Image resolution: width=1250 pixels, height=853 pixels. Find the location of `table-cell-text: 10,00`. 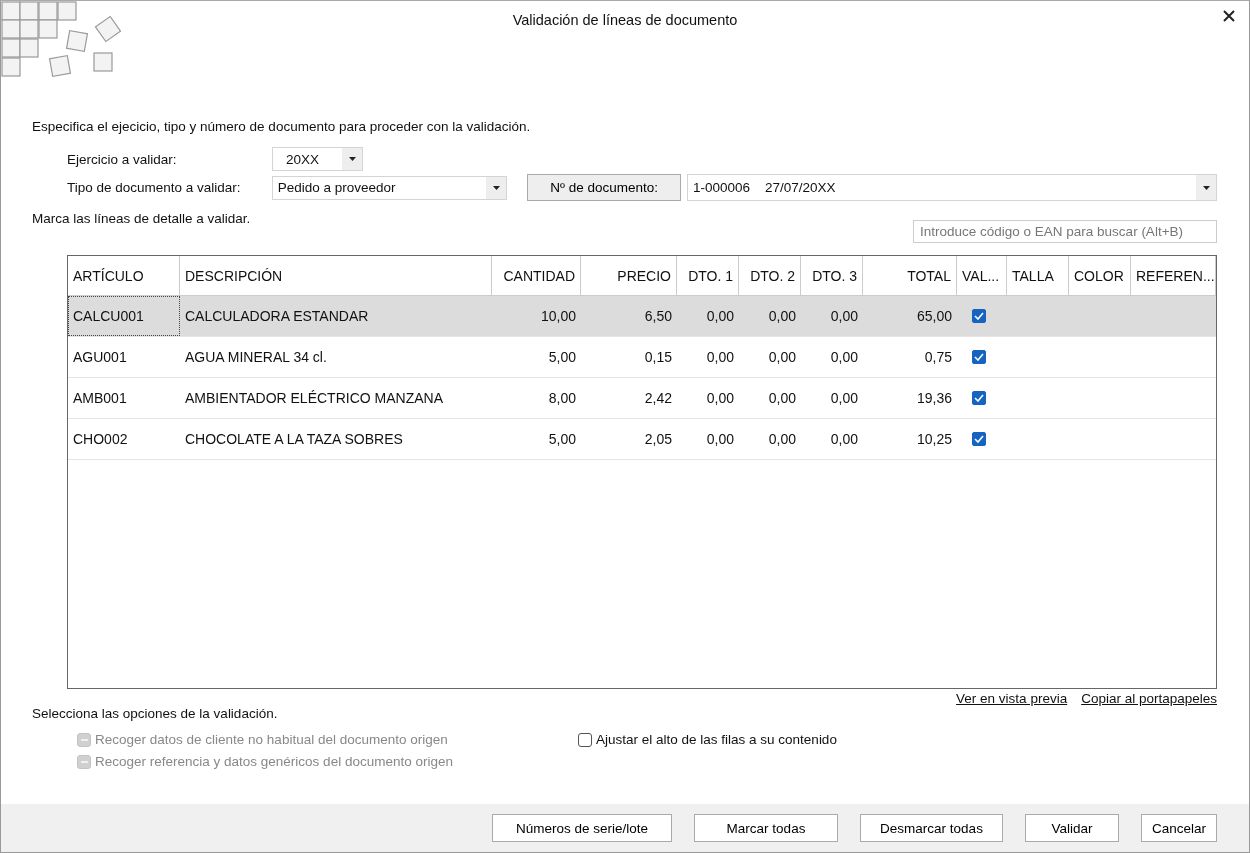

table-cell-text: 10,00 is located at coordinates (558, 316).